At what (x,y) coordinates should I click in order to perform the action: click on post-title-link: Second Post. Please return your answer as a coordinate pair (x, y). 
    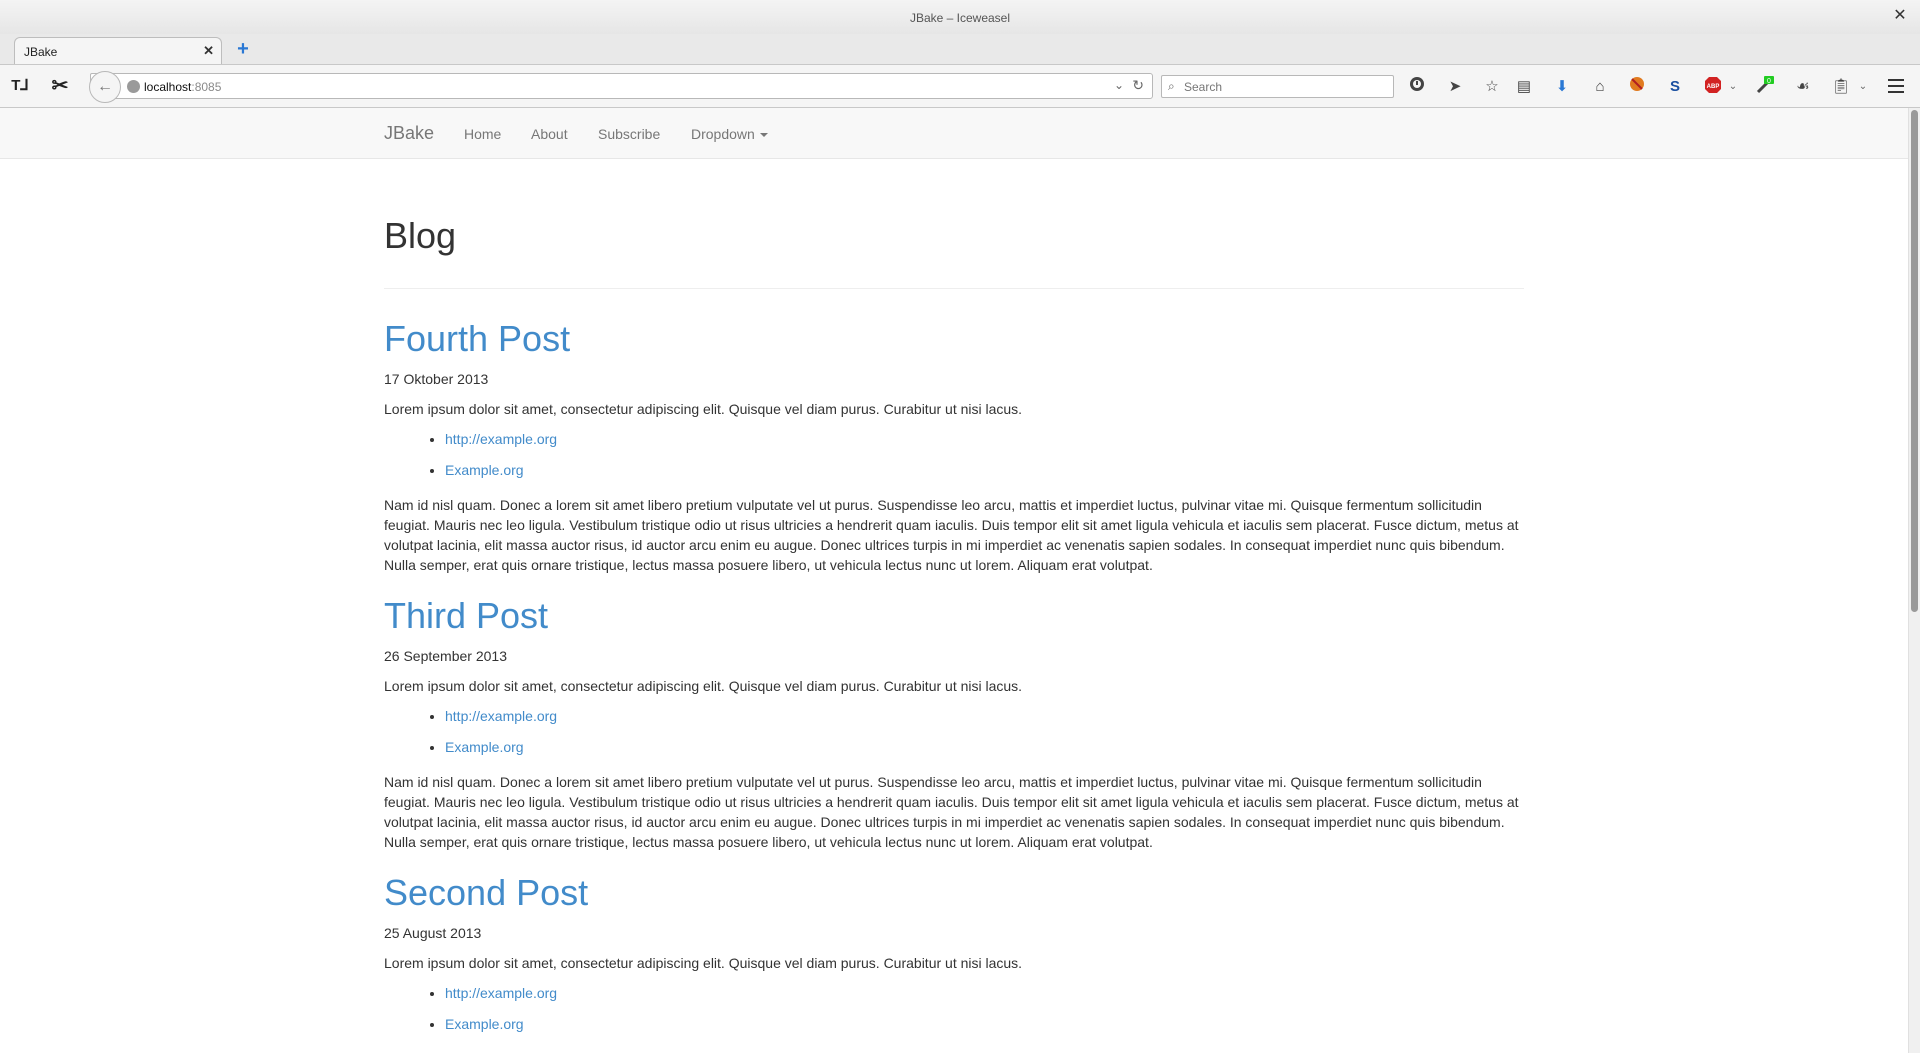
    Looking at the image, I should click on (486, 892).